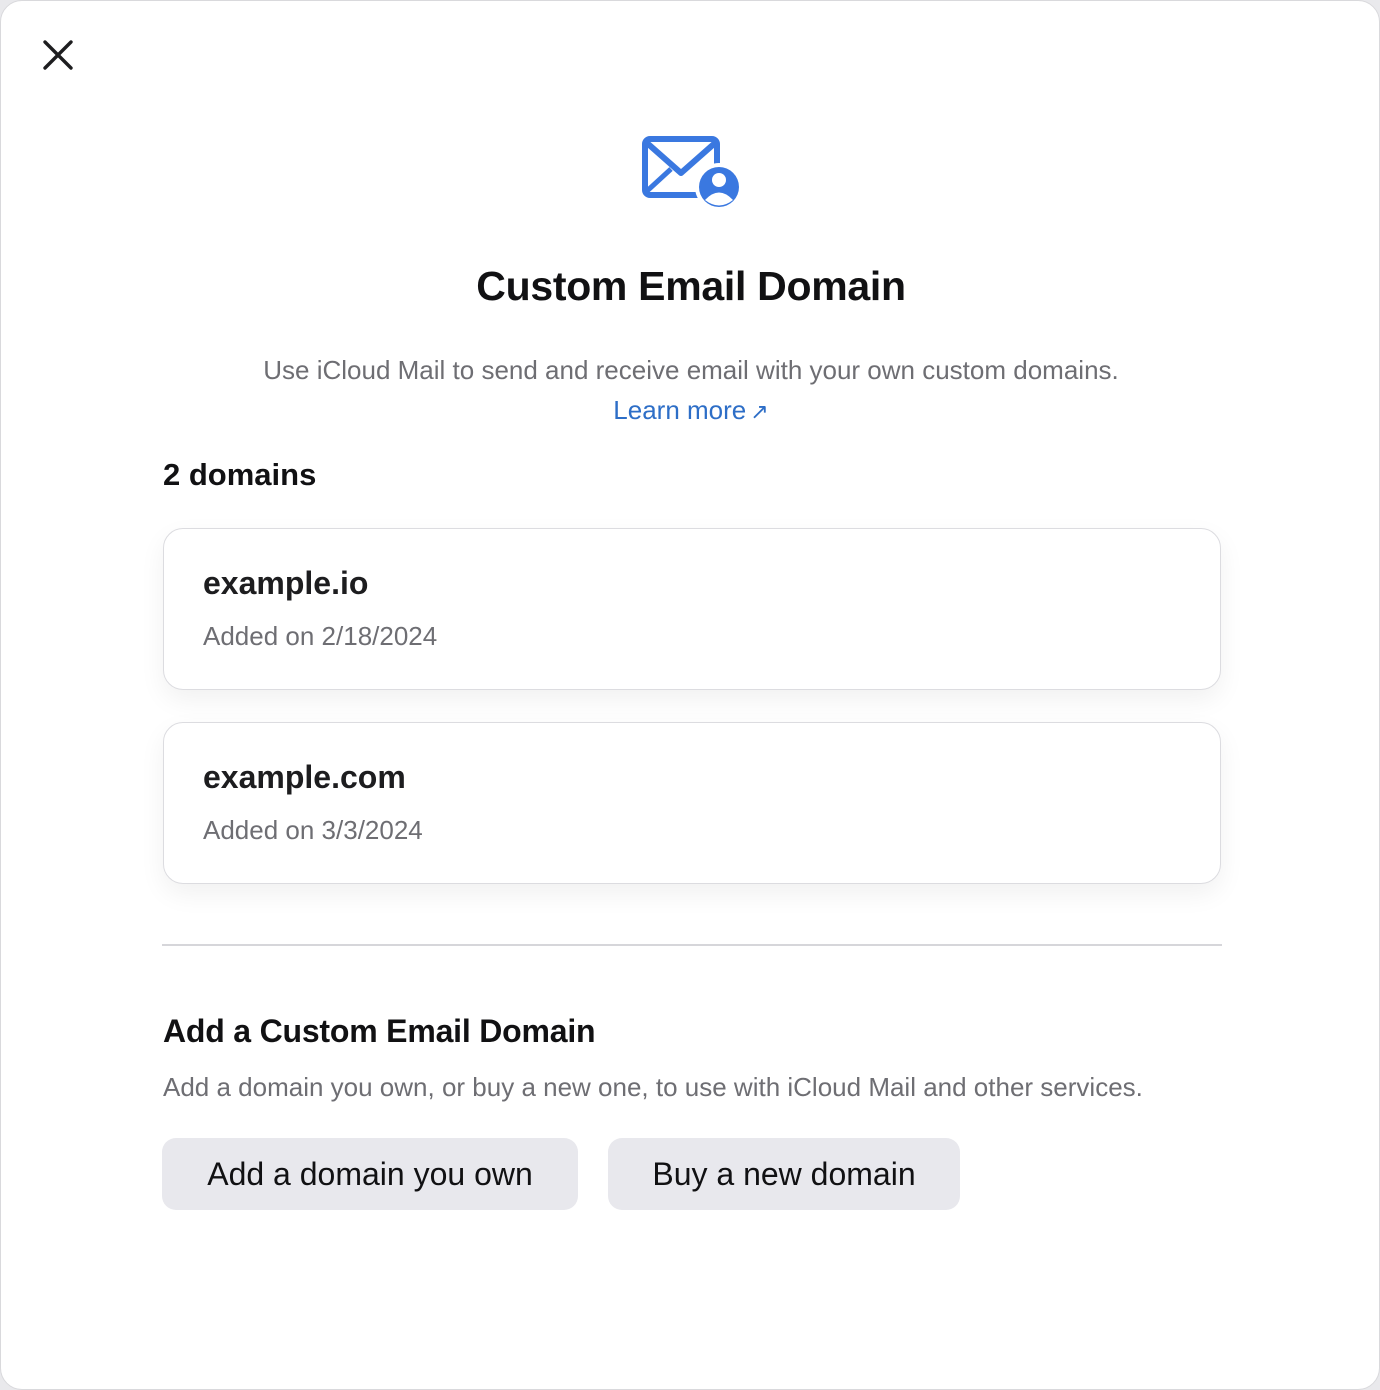 The height and width of the screenshot is (1390, 1380). Describe the element at coordinates (692, 803) in the screenshot. I see `domain-card-example-com: example.com Added on 3/3/2024` at that location.